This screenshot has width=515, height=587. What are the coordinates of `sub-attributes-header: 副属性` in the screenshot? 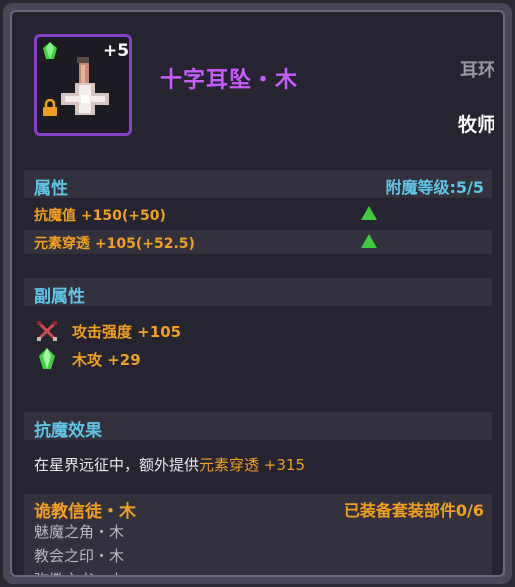 It's located at (258, 292).